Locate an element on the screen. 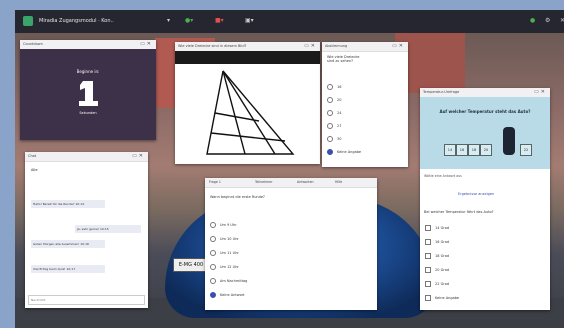 The image size is (564, 328). poll-option-label: 24 is located at coordinates (339, 113).